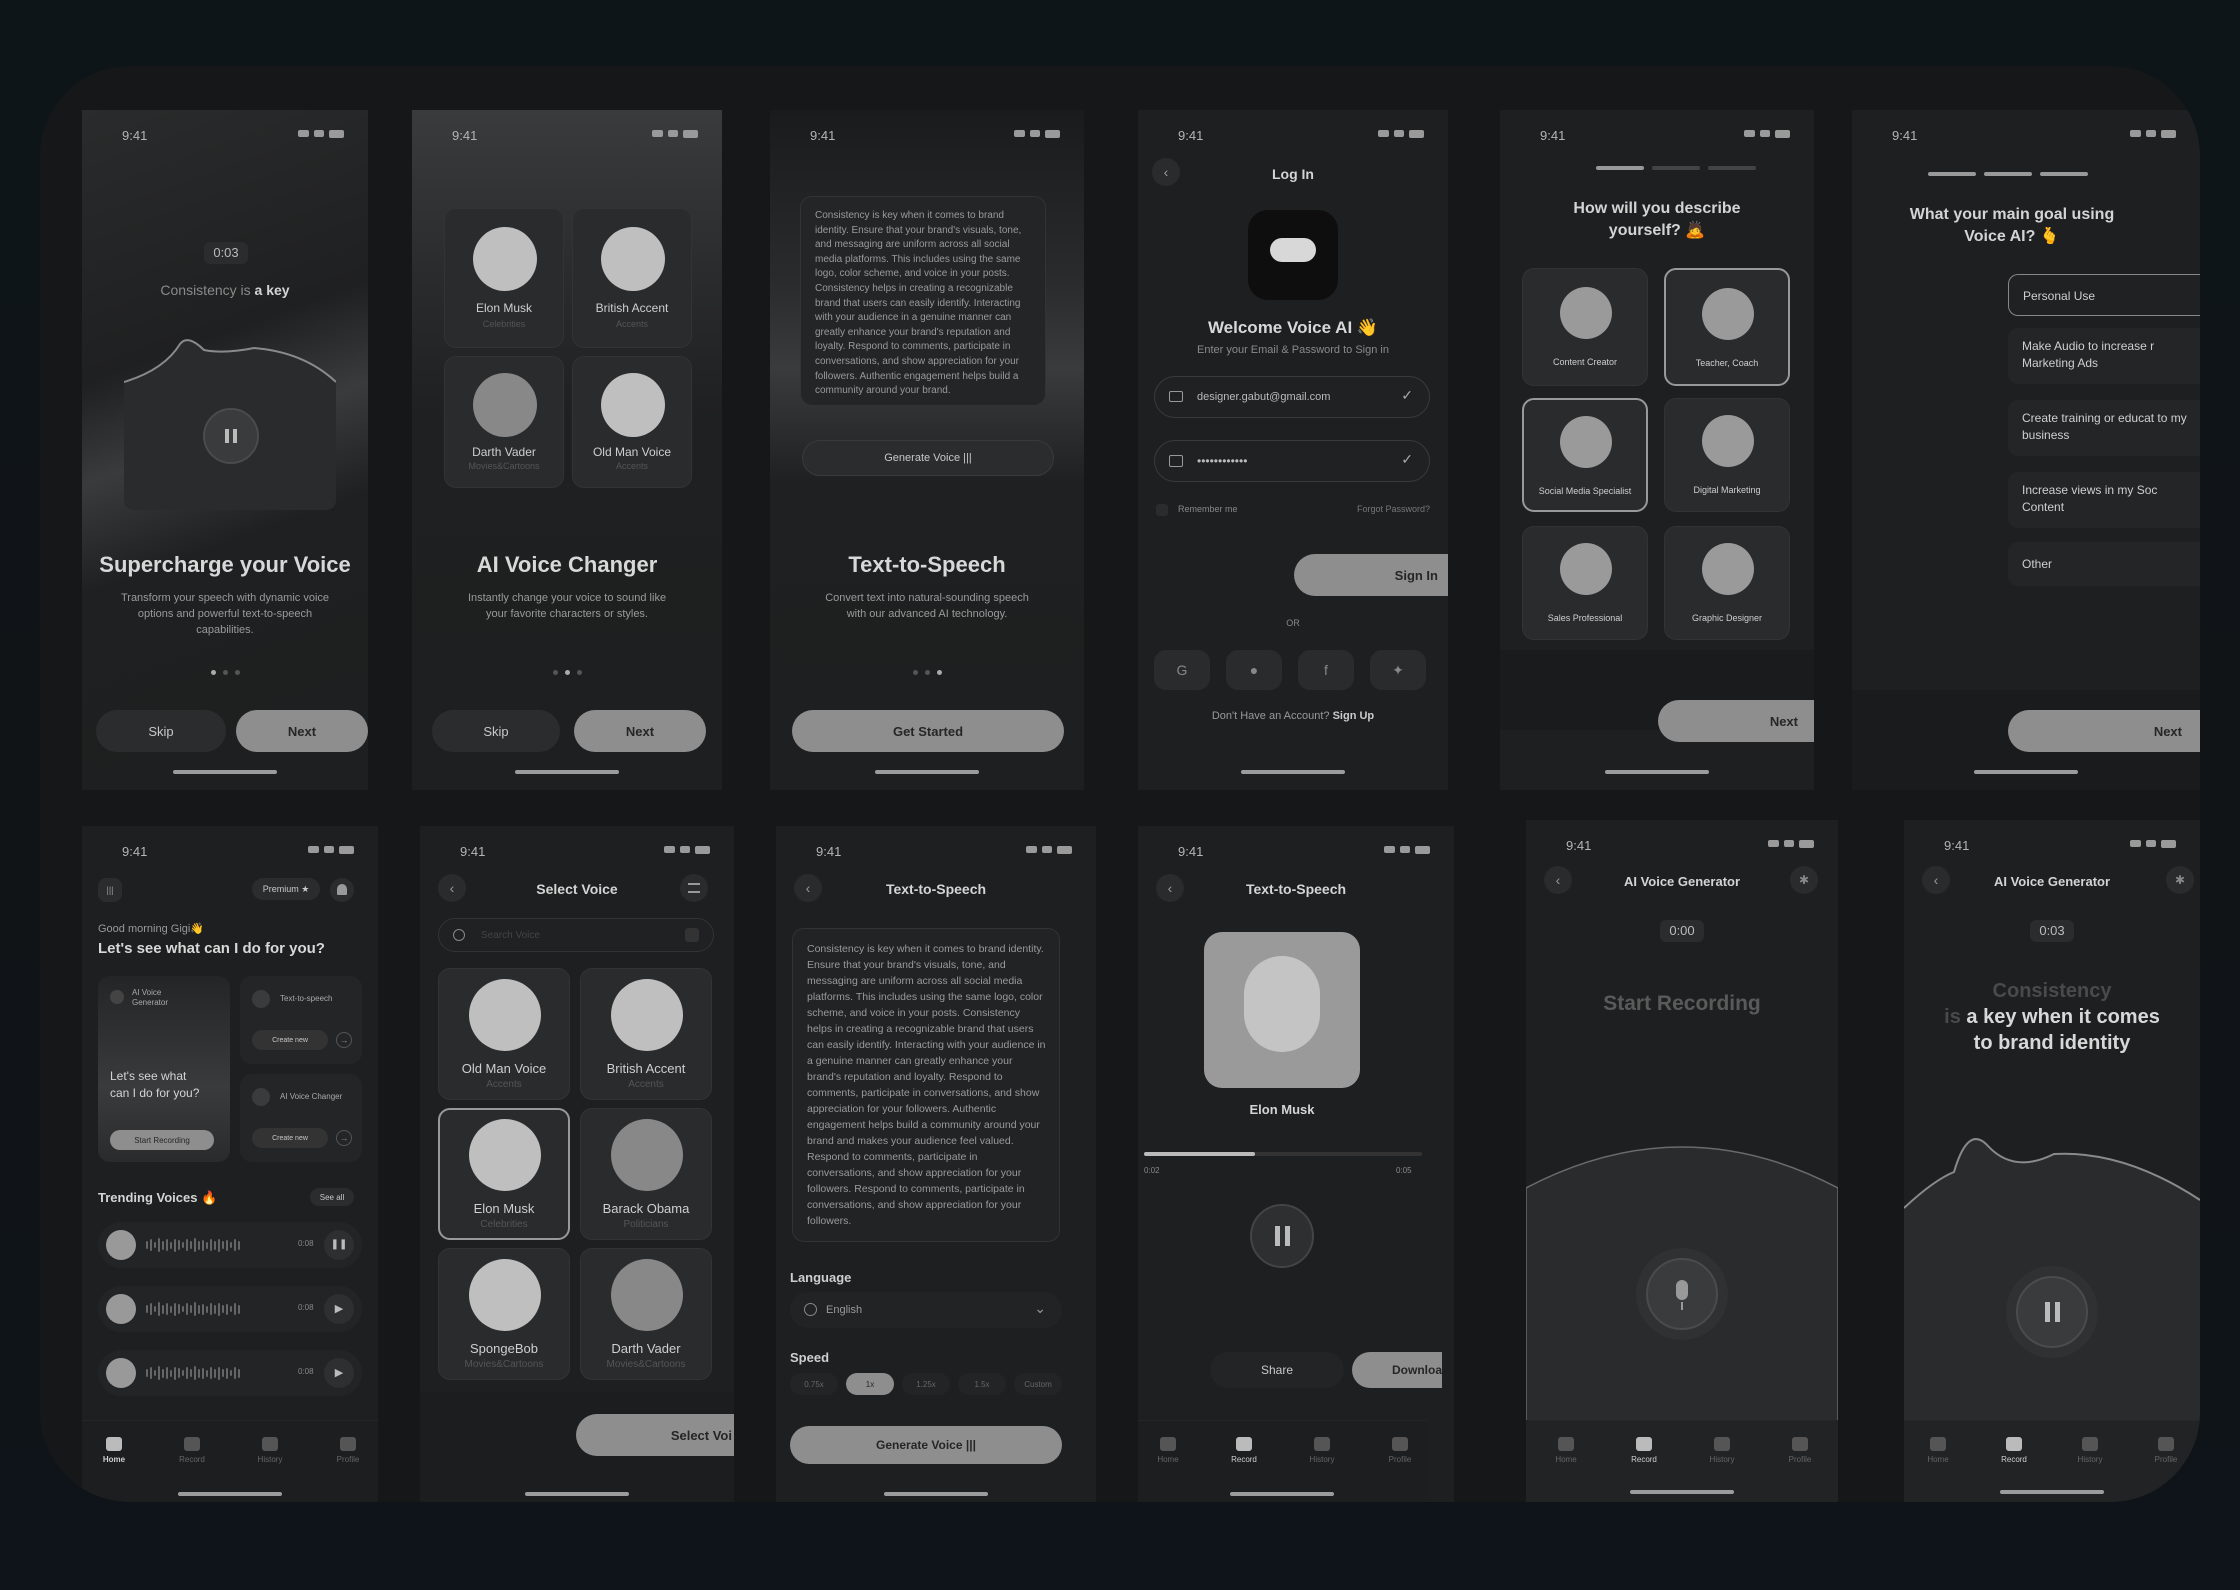 The height and width of the screenshot is (1590, 2240). I want to click on role-card: Content Creator, so click(1585, 327).